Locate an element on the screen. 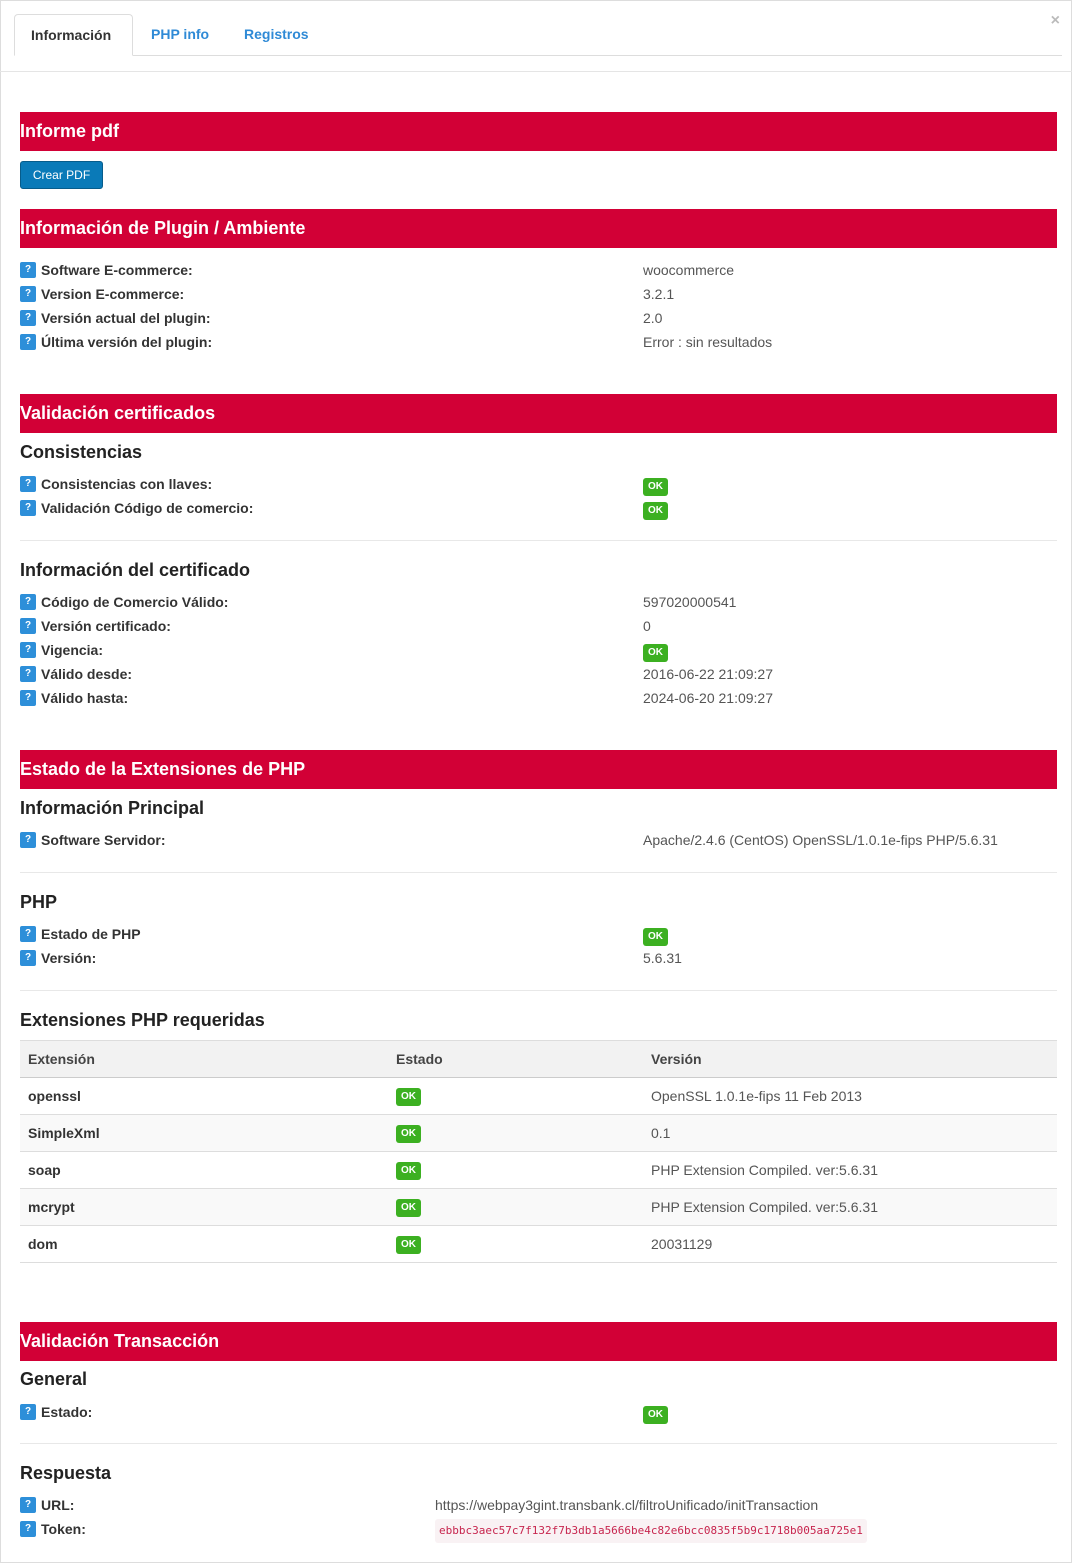  heading-respuesta: Respuesta is located at coordinates (66, 1473).